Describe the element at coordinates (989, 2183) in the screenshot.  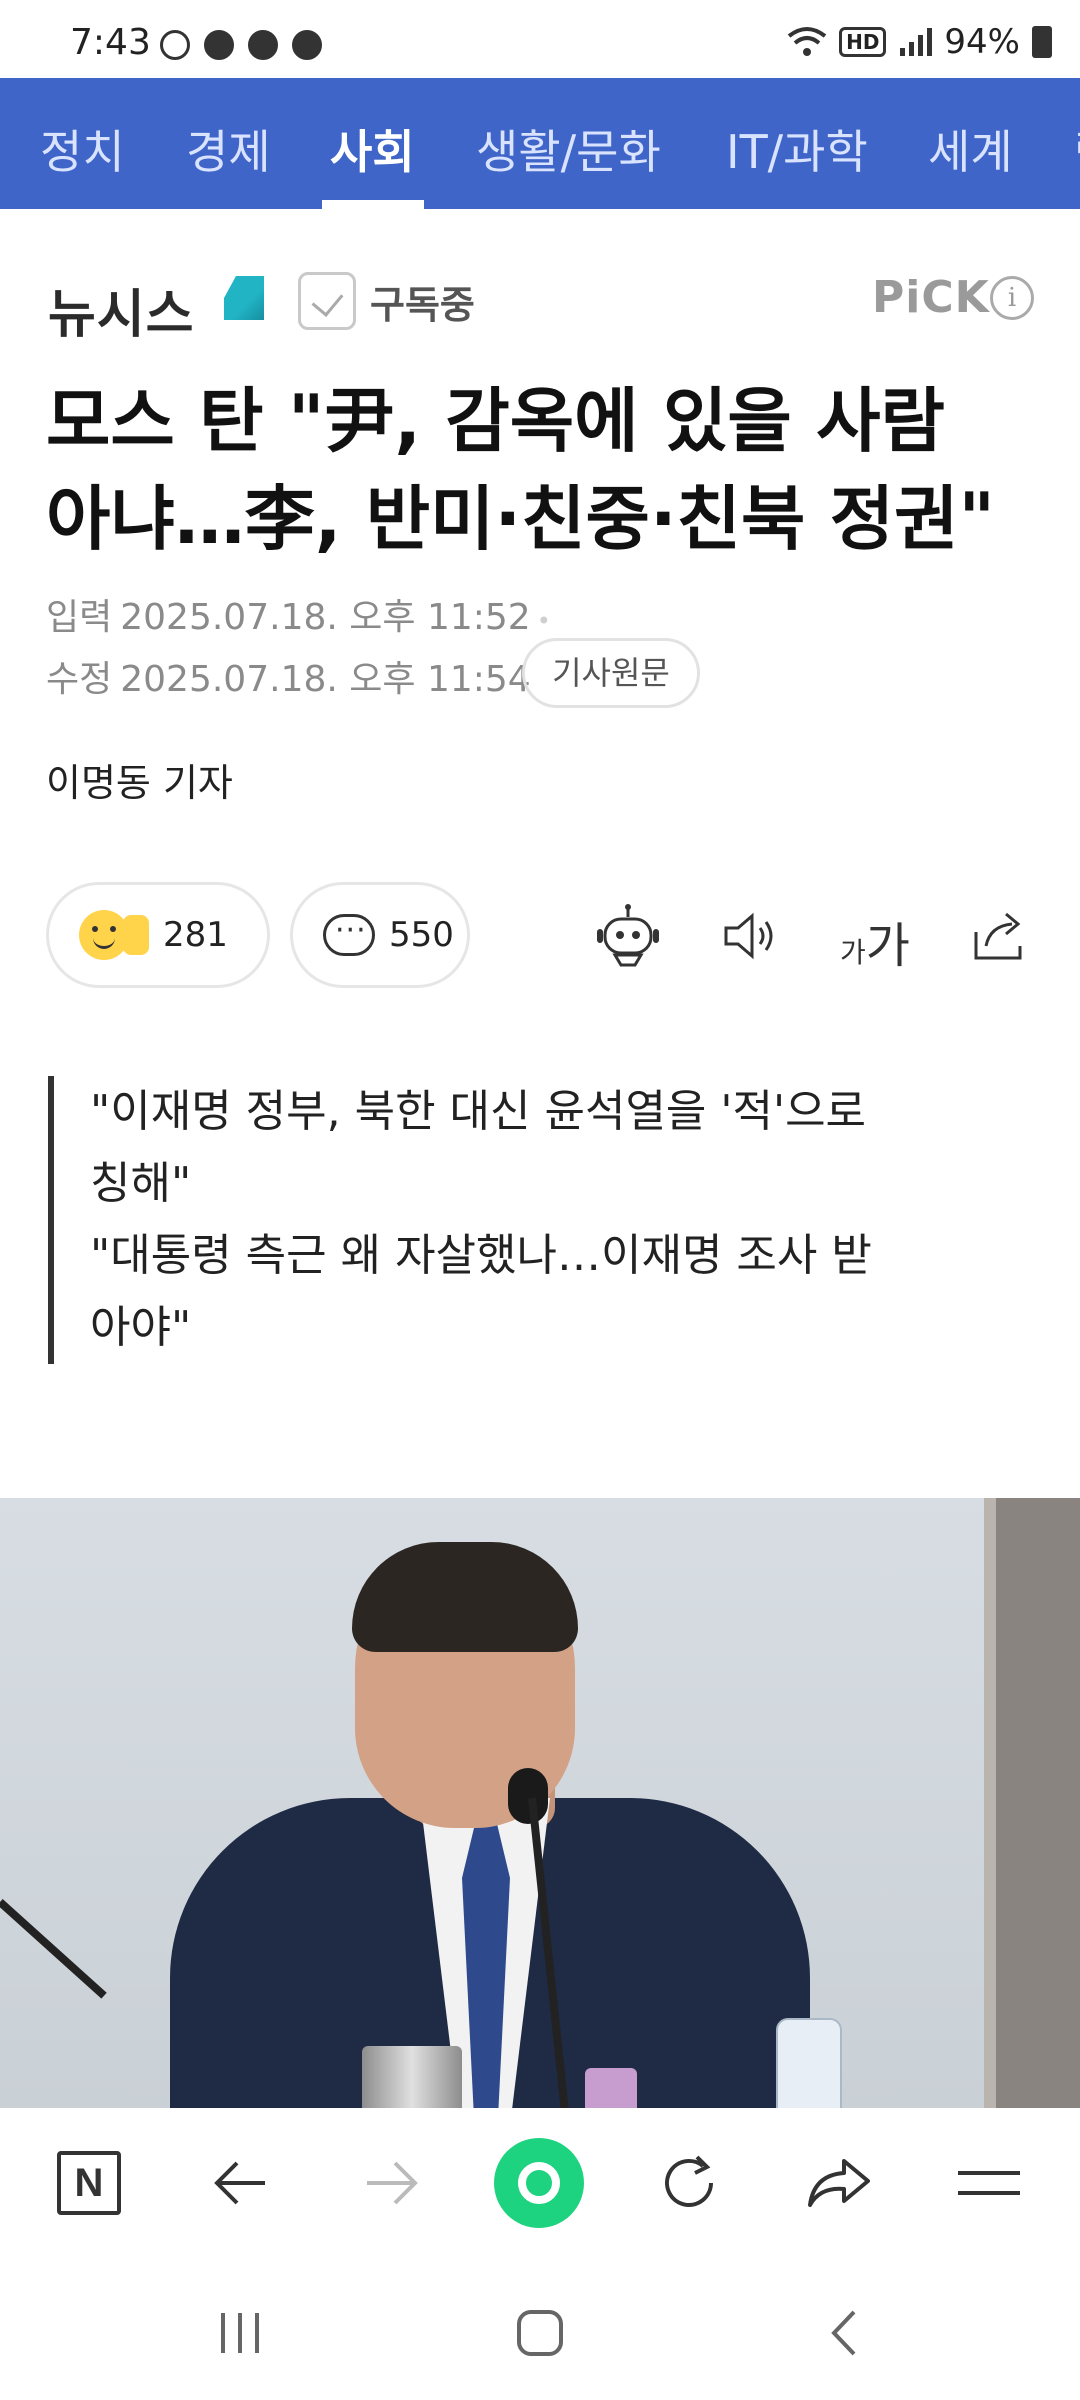
I see `menu-icon` at that location.